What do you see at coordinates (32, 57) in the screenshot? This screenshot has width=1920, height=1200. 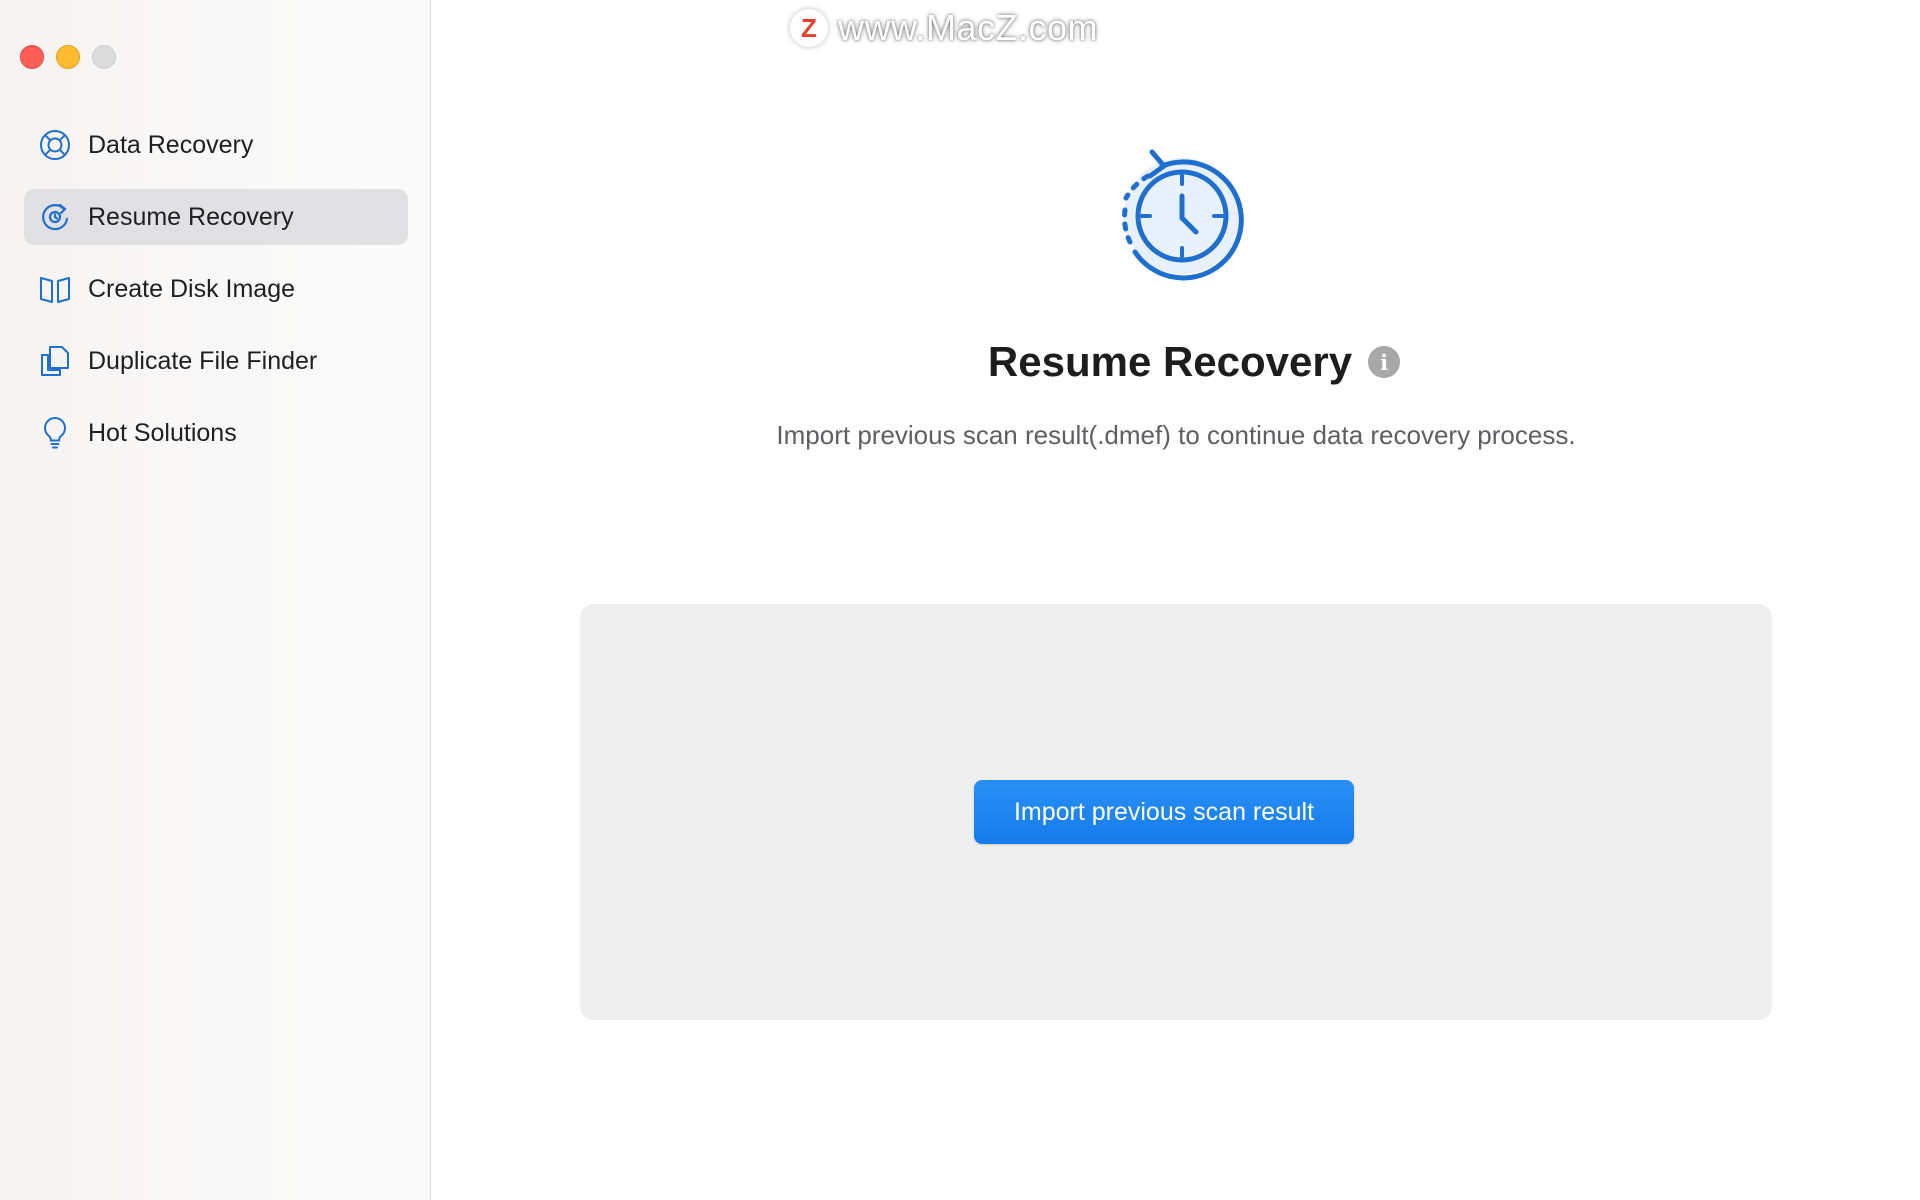 I see `close-window-button` at bounding box center [32, 57].